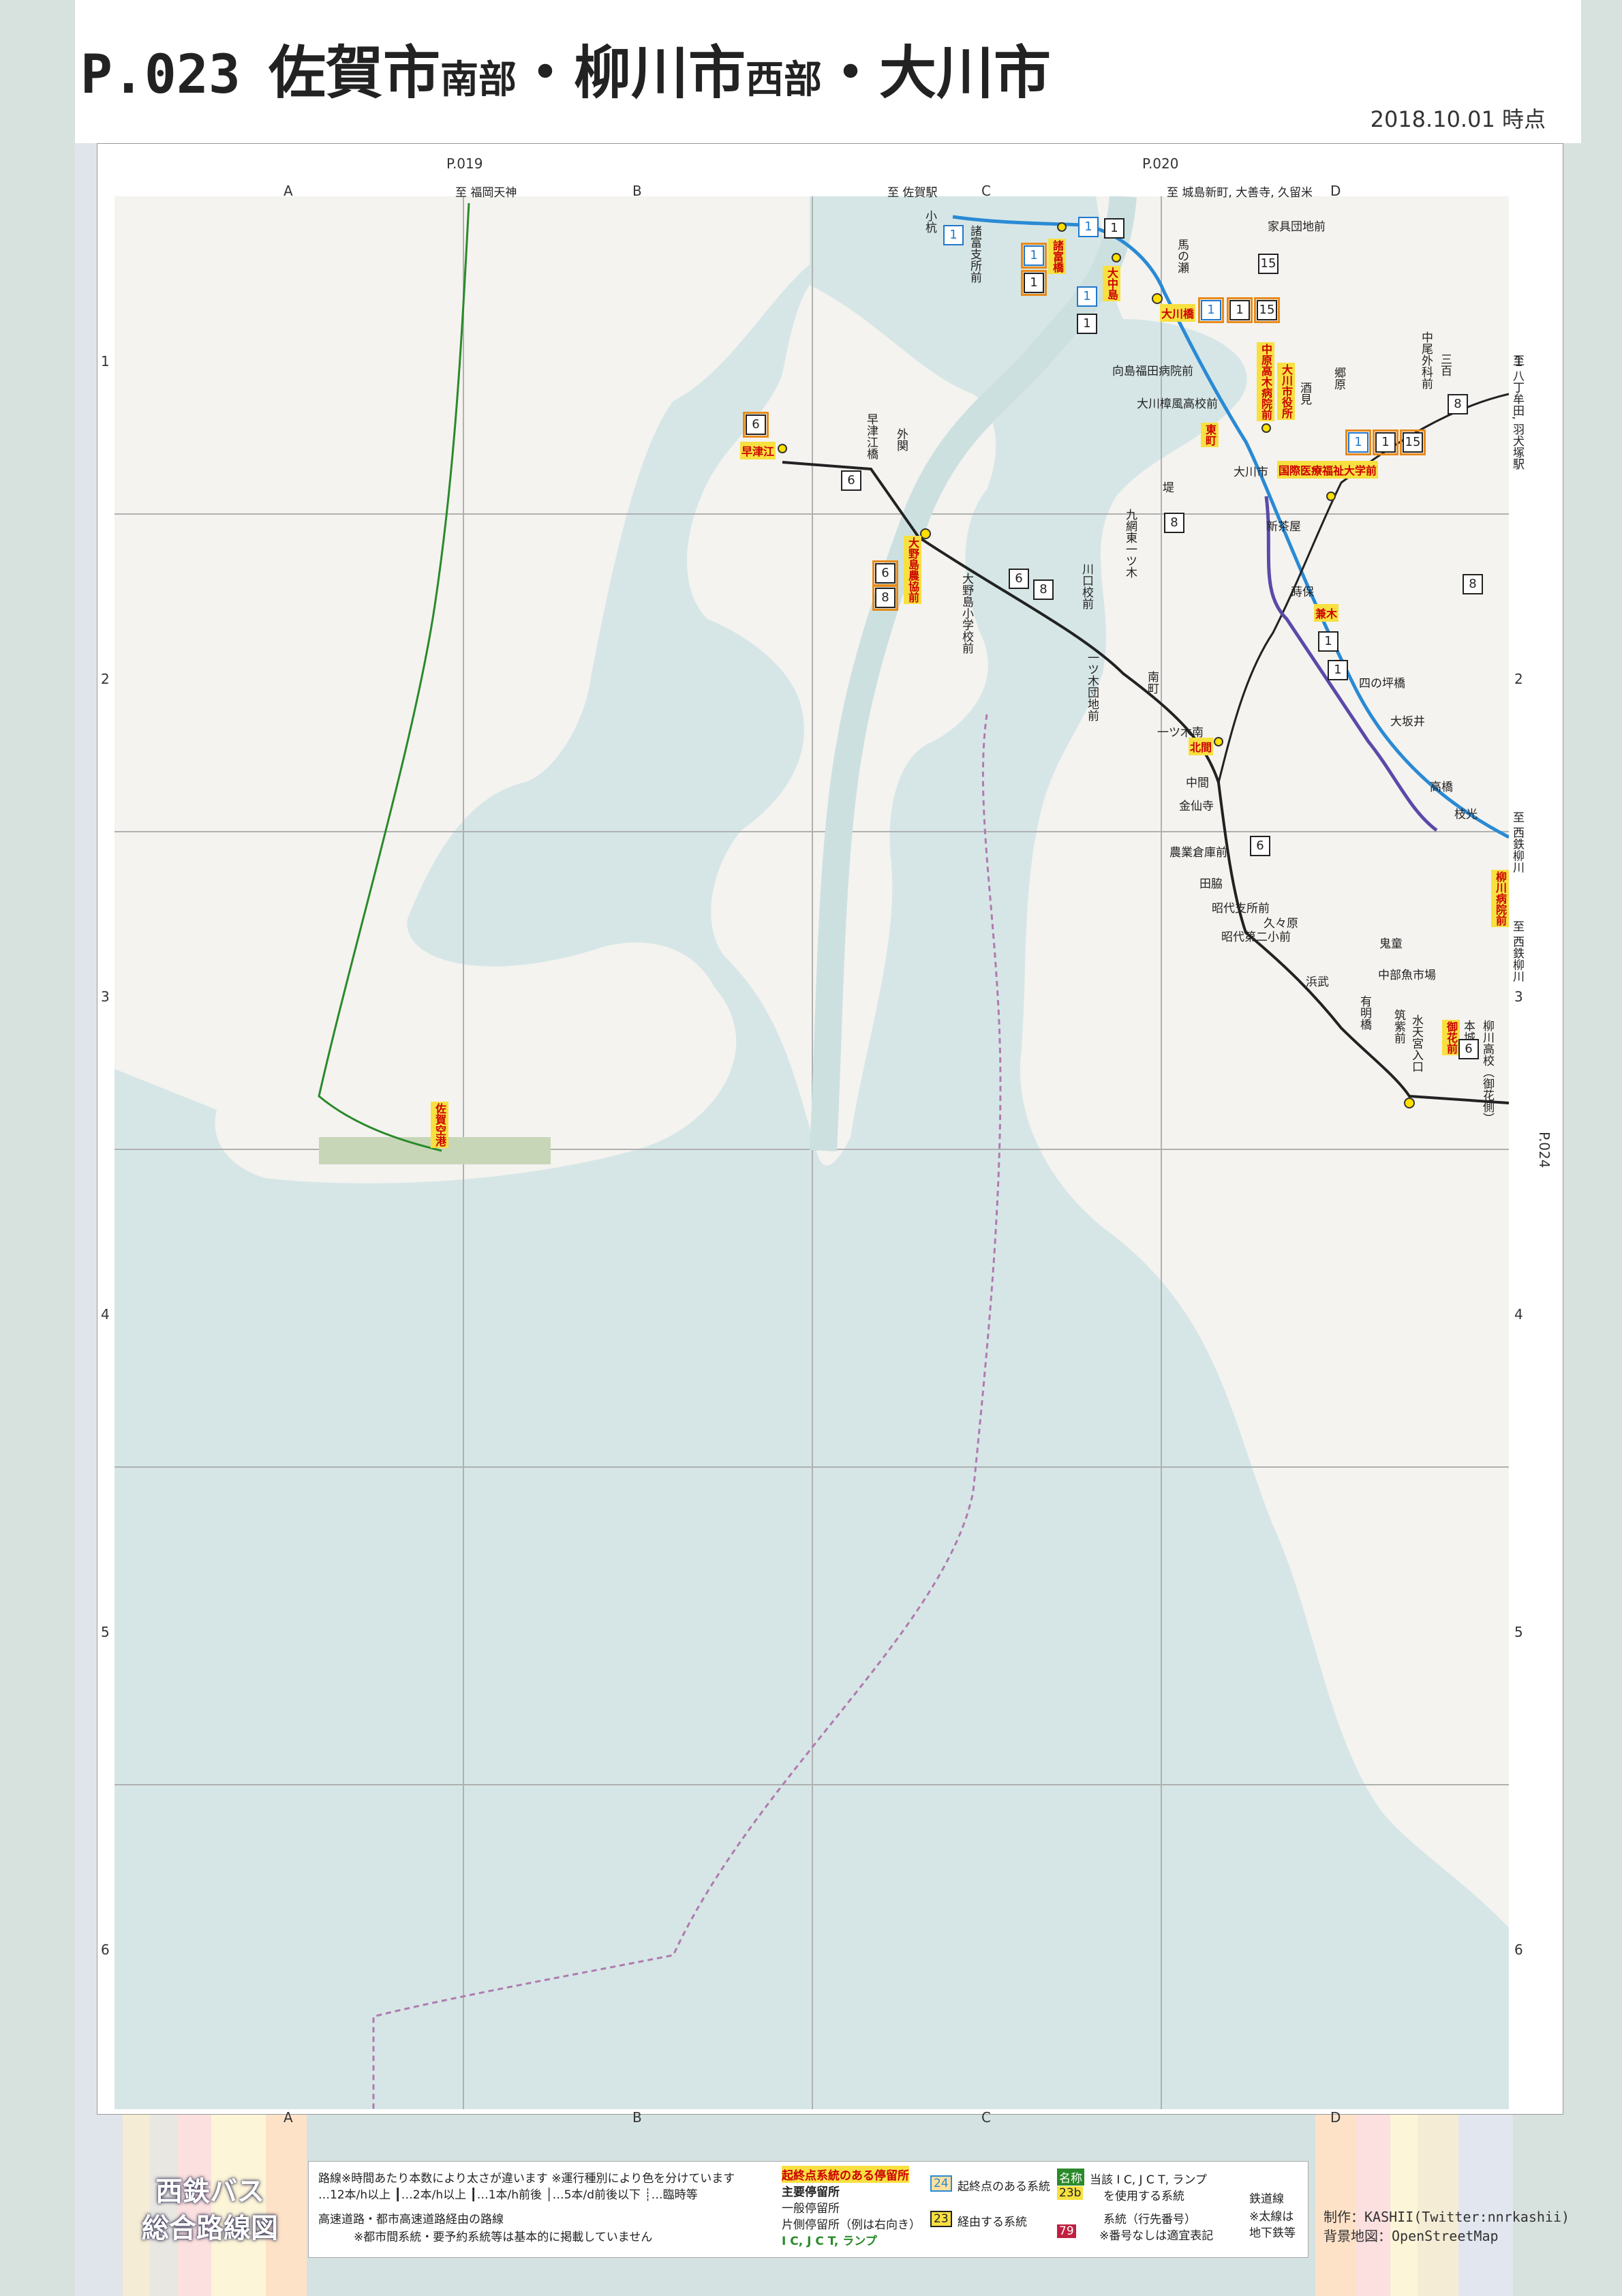 This screenshot has height=2296, width=1622. I want to click on stop-label: 大野島小学校前, so click(967, 613).